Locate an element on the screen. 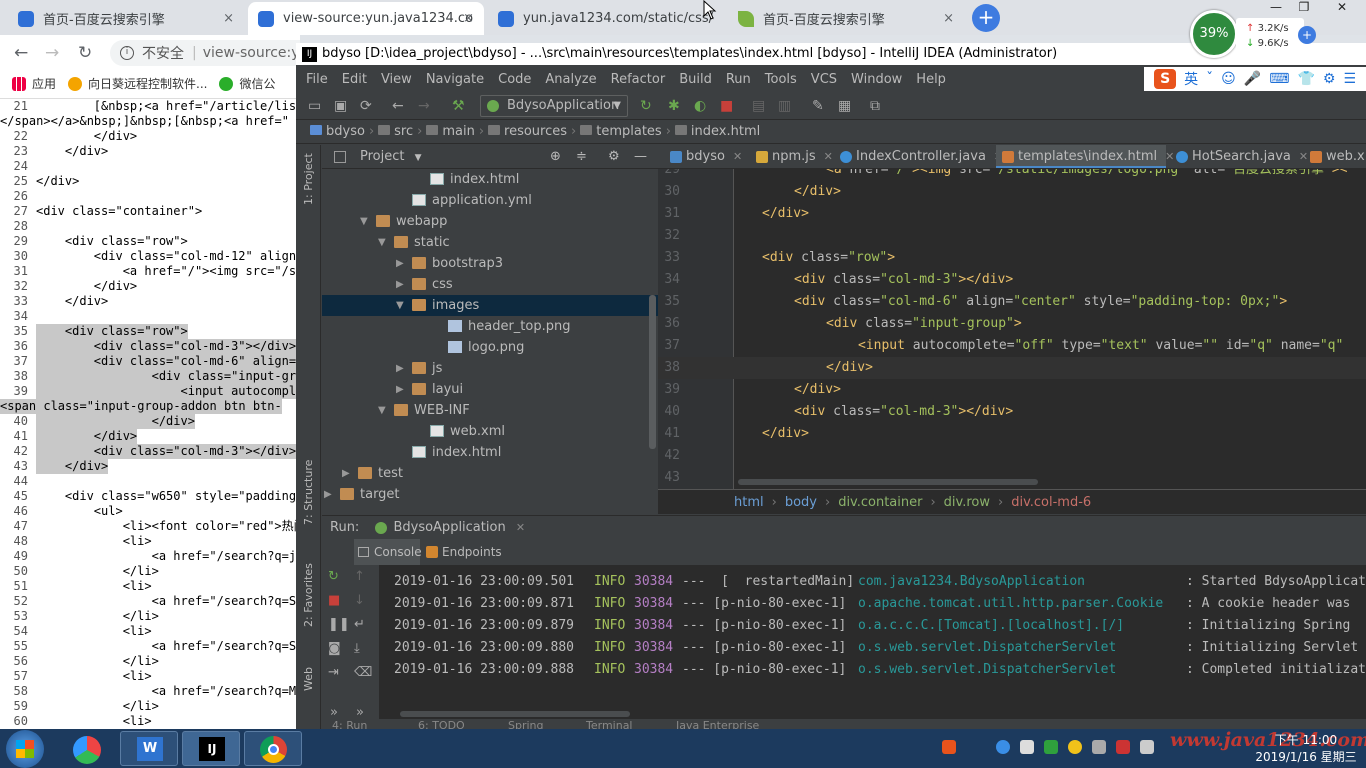 The width and height of the screenshot is (1366, 768). menu-file: File is located at coordinates (317, 79).